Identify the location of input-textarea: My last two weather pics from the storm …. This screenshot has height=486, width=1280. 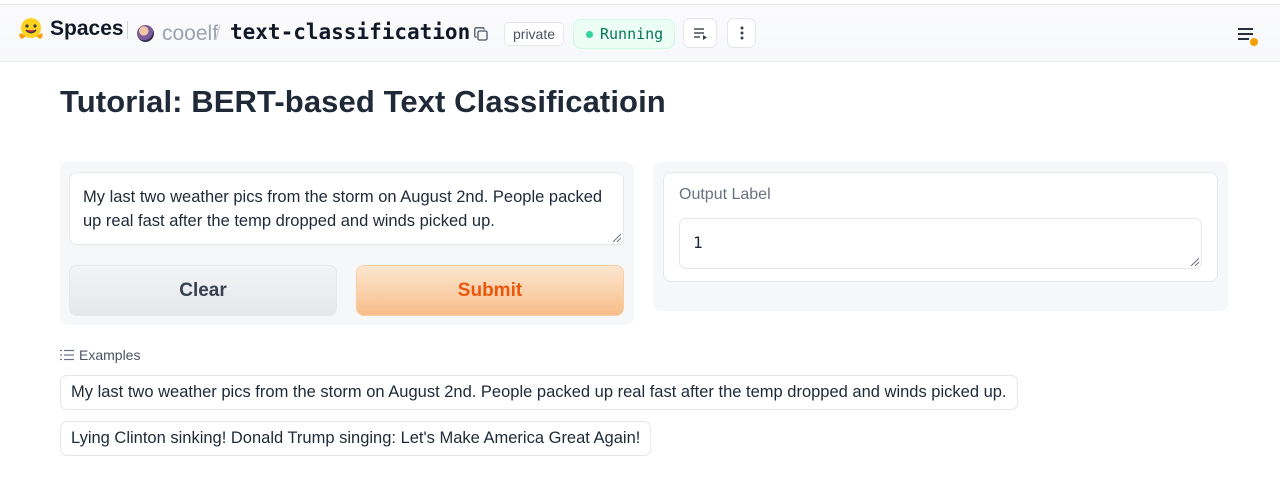
(346, 208).